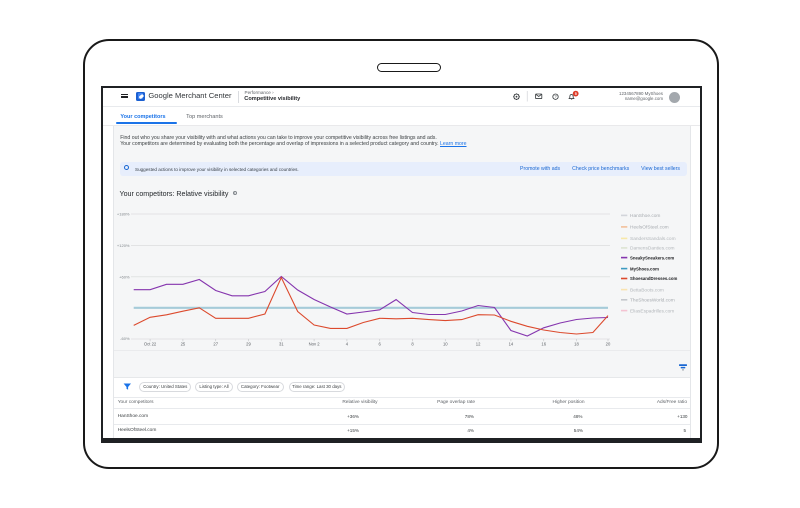 This screenshot has height=508, width=800. I want to click on svg-text: 10, so click(445, 344).